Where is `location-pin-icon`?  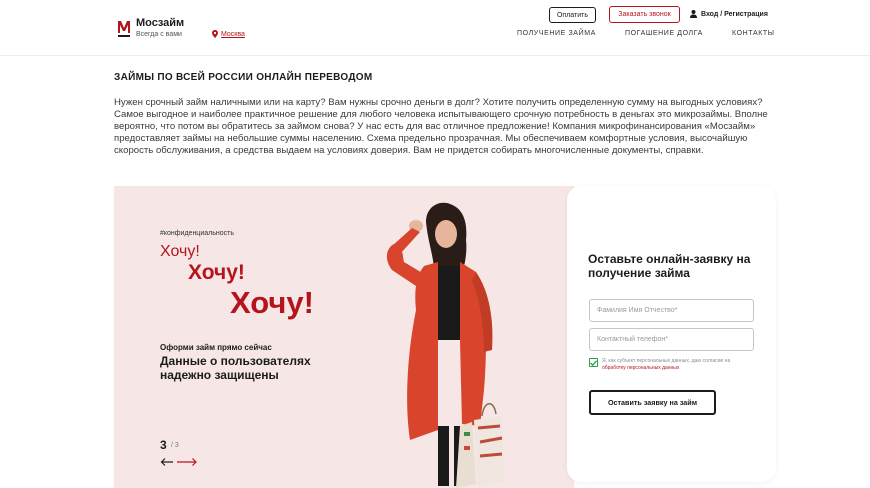
location-pin-icon is located at coordinates (215, 34).